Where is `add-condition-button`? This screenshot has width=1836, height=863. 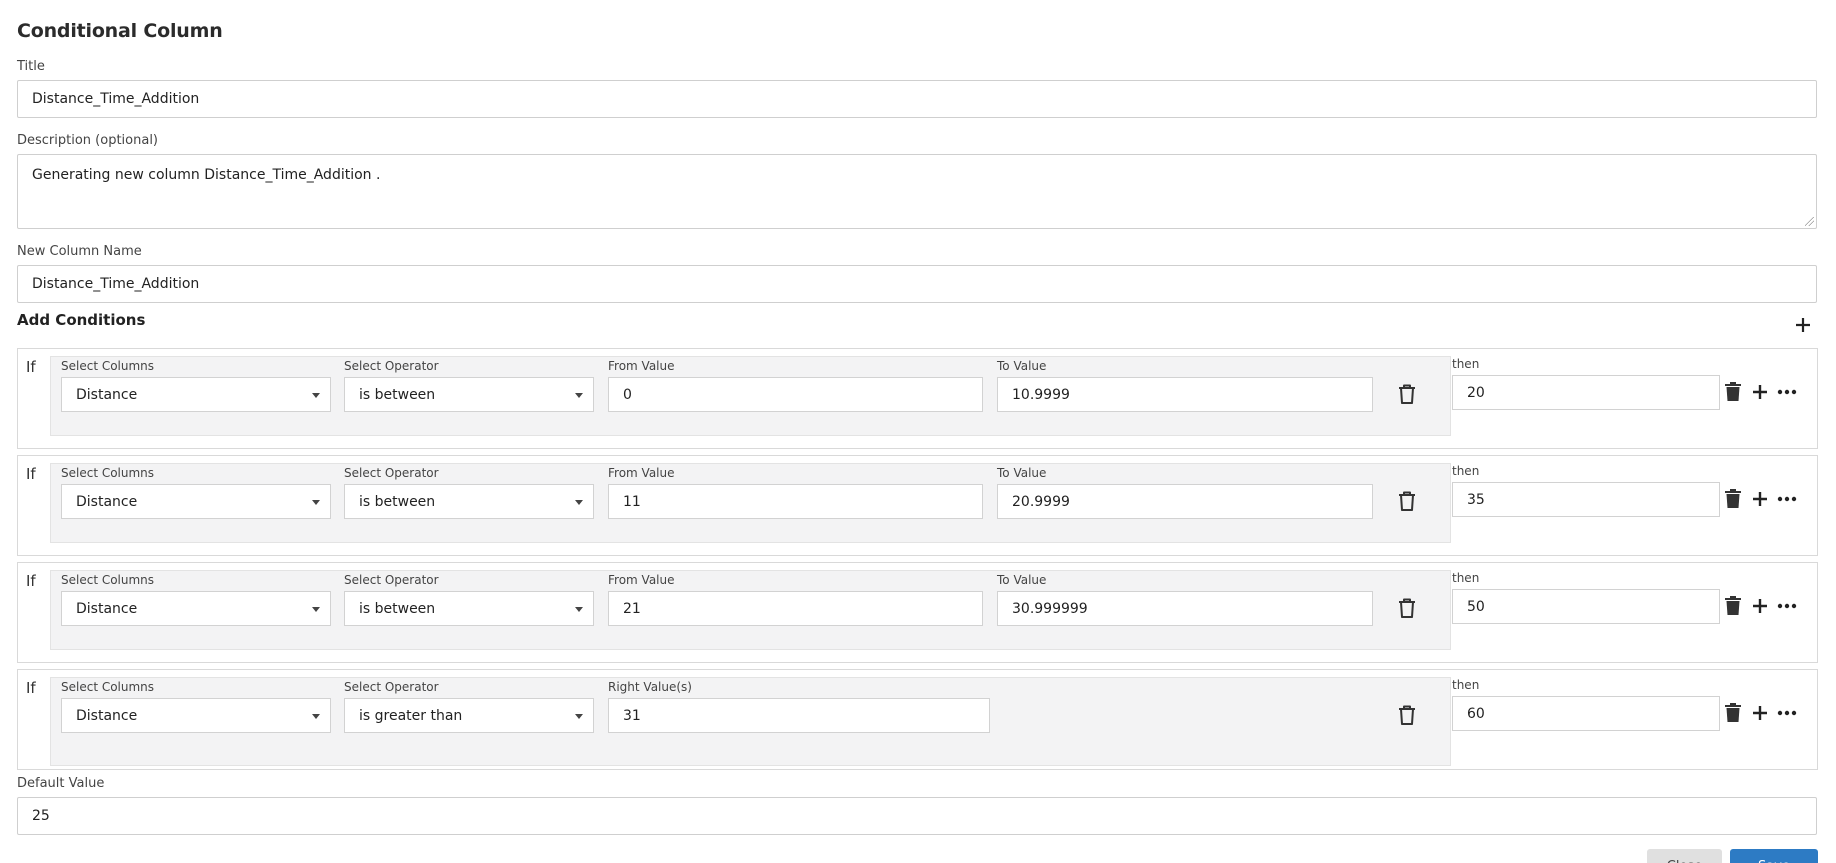 add-condition-button is located at coordinates (1803, 325).